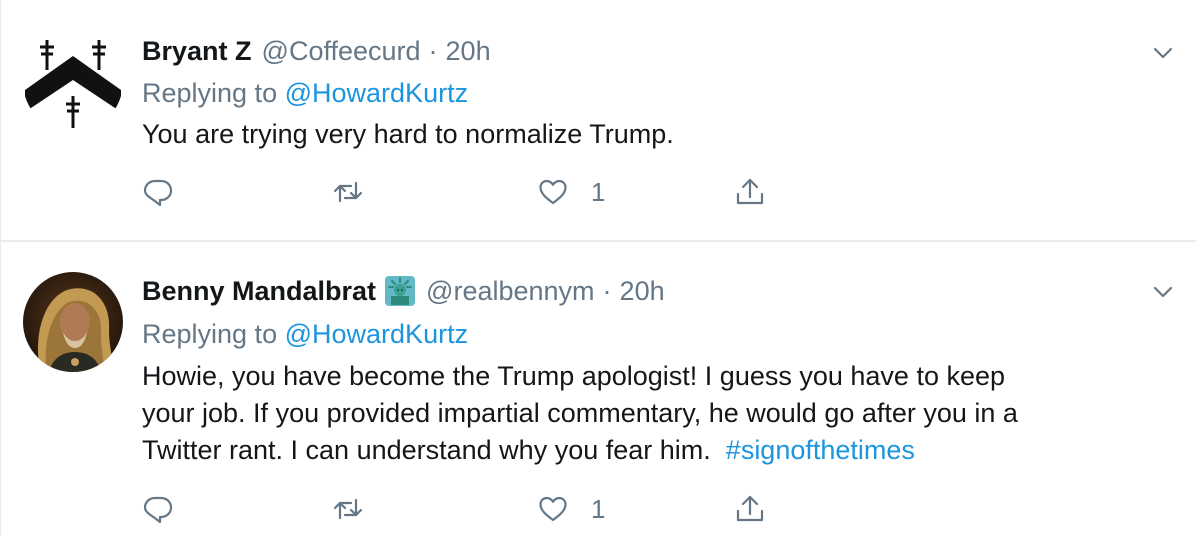 This screenshot has width=1196, height=536. I want to click on tweet-header: Benny Mandalbrat @realbennym · 20h, so click(403, 291).